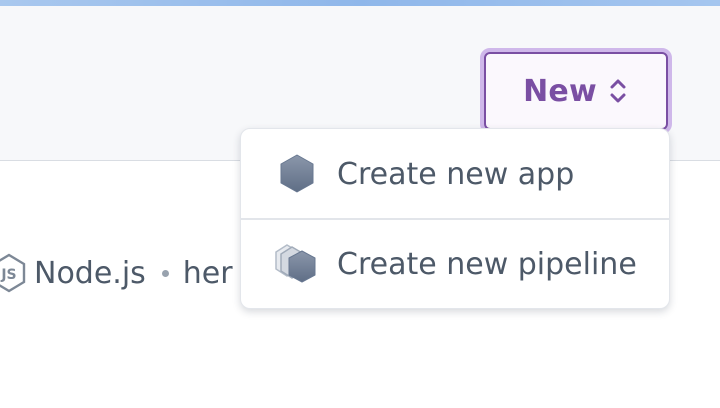 The height and width of the screenshot is (408, 720). I want to click on app-context-row: JS Node.js her, so click(116, 273).